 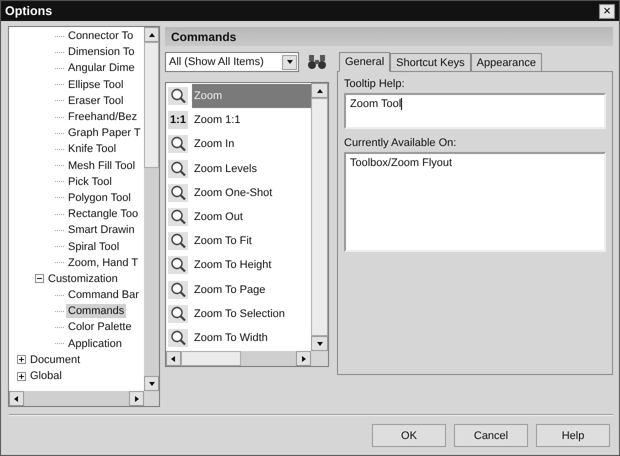 What do you see at coordinates (103, 214) in the screenshot?
I see `tree-item: Rectangle Too` at bounding box center [103, 214].